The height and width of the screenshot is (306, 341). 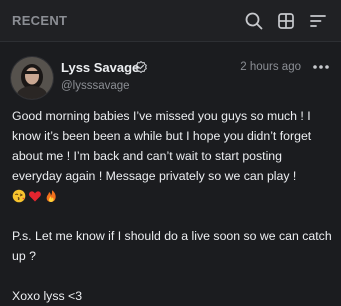 What do you see at coordinates (270, 67) in the screenshot?
I see `post-timestamp: 2 hours ago` at bounding box center [270, 67].